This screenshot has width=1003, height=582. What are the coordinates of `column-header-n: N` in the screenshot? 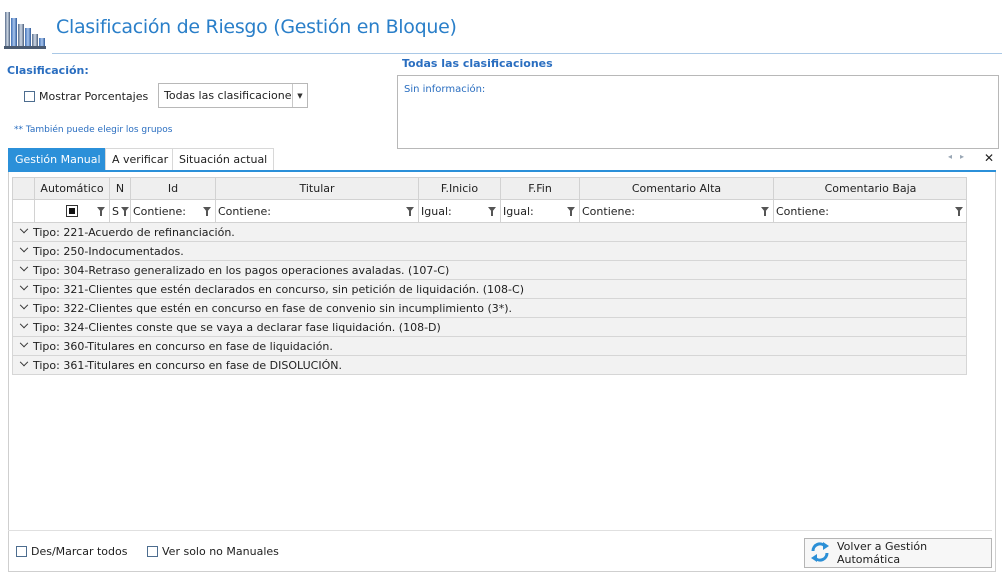 It's located at (119, 188).